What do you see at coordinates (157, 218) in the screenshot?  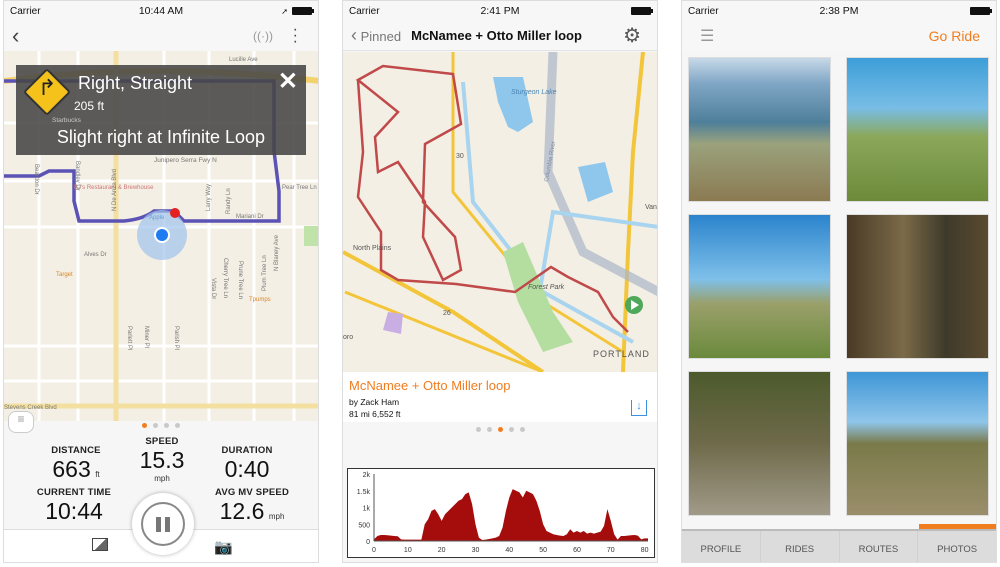 I see `svg-text: Apple` at bounding box center [157, 218].